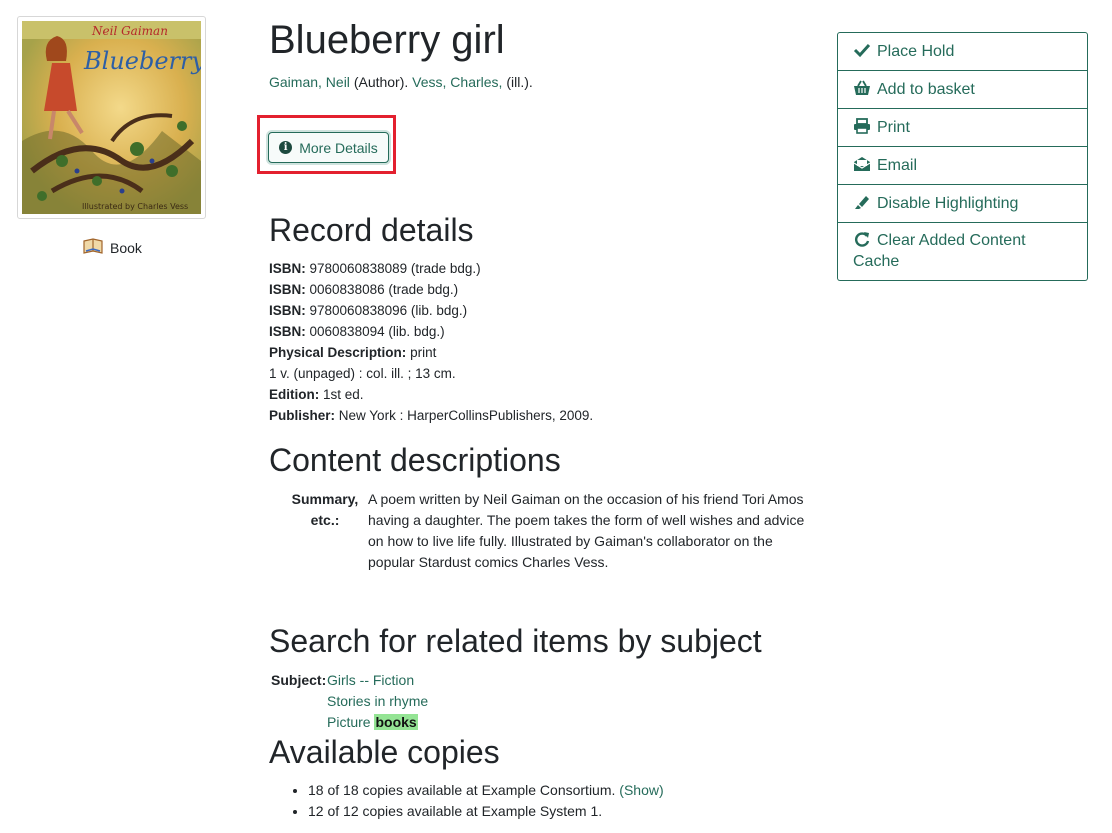 This screenshot has width=1112, height=833. I want to click on search-term-highlight: books, so click(396, 722).